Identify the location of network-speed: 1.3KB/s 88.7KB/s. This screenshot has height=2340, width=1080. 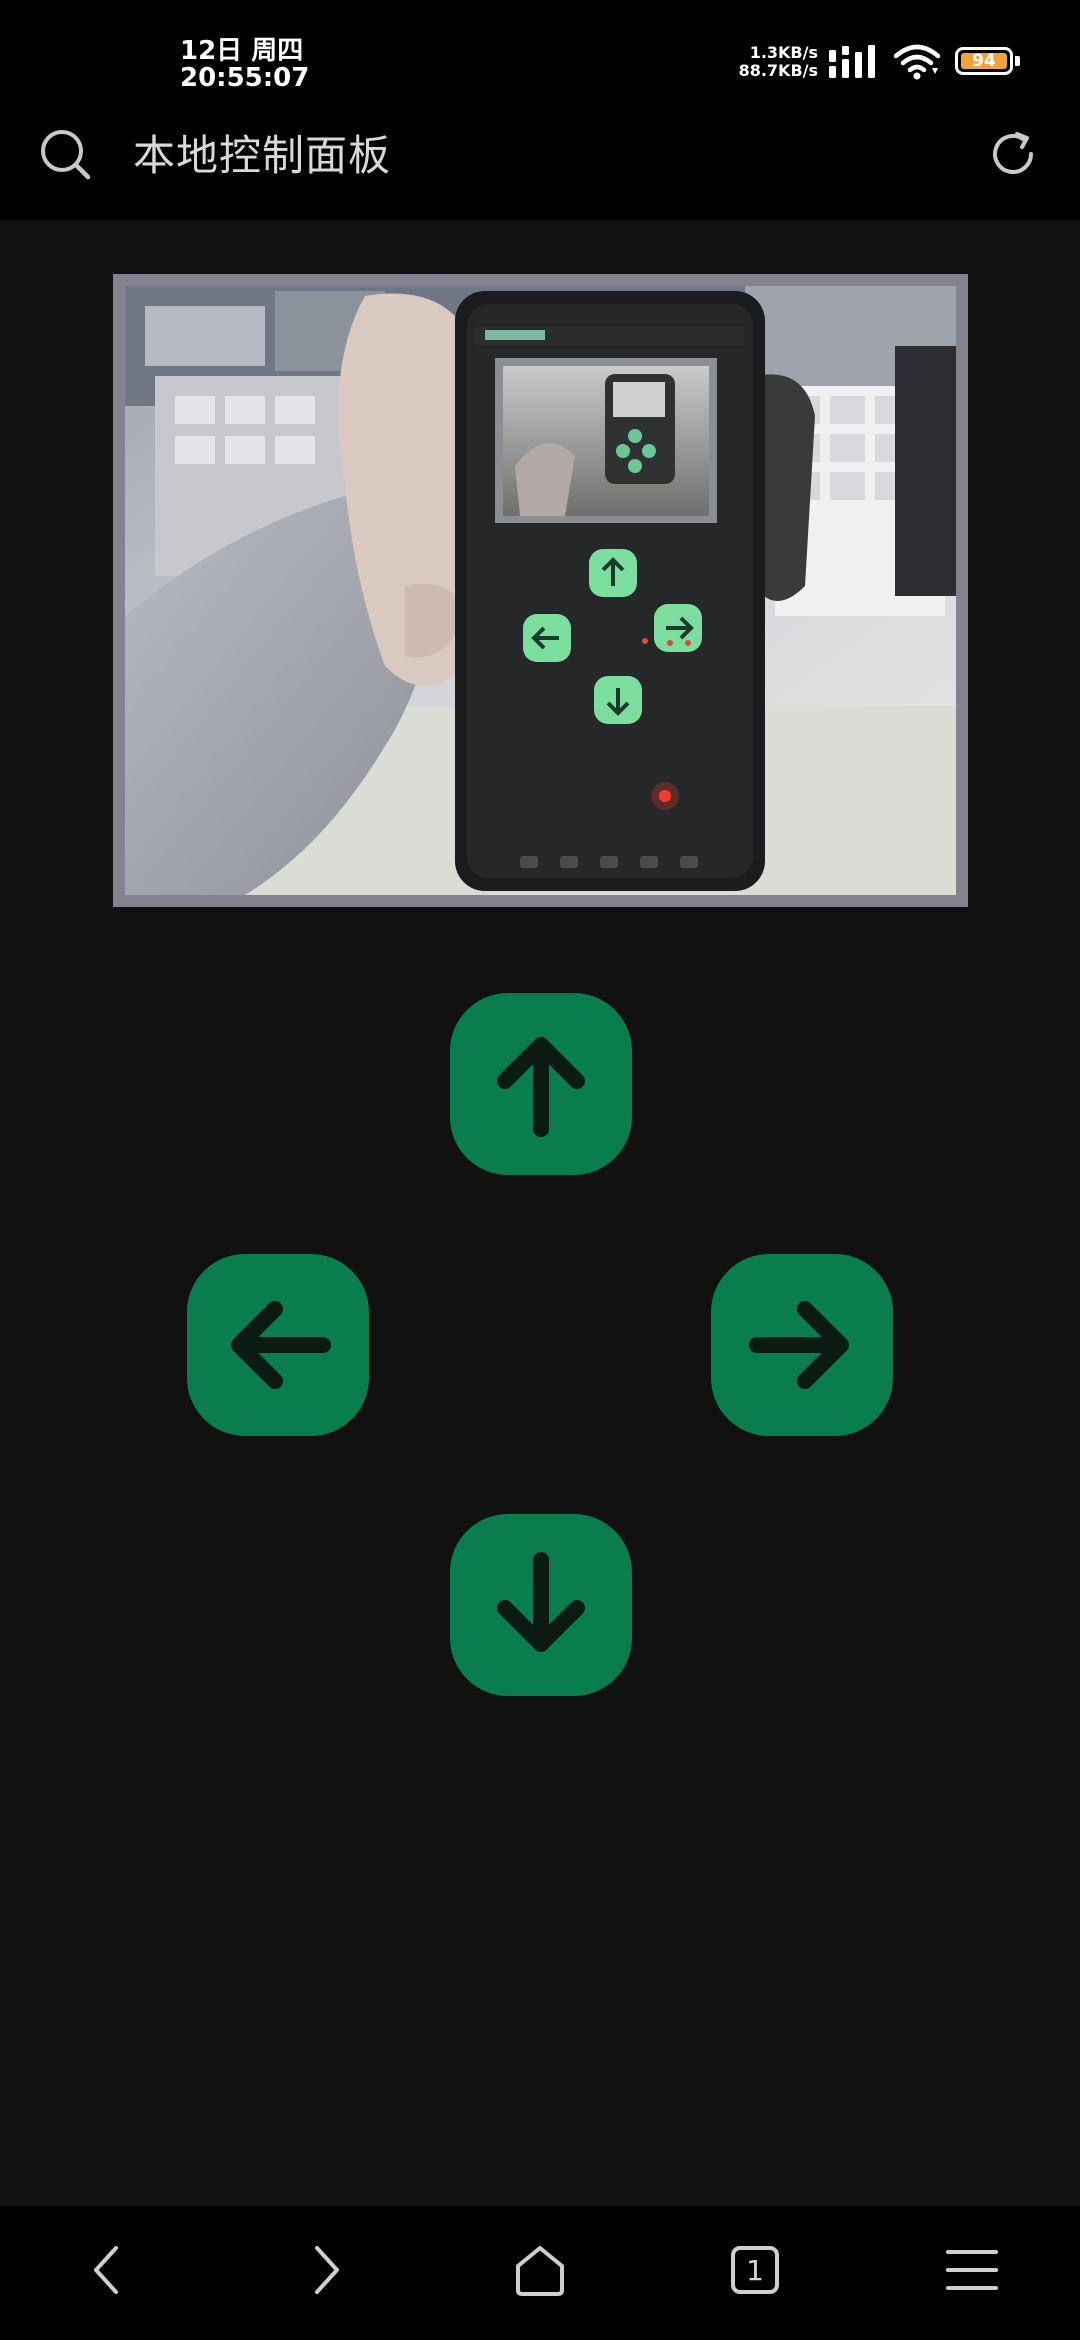
(778, 62).